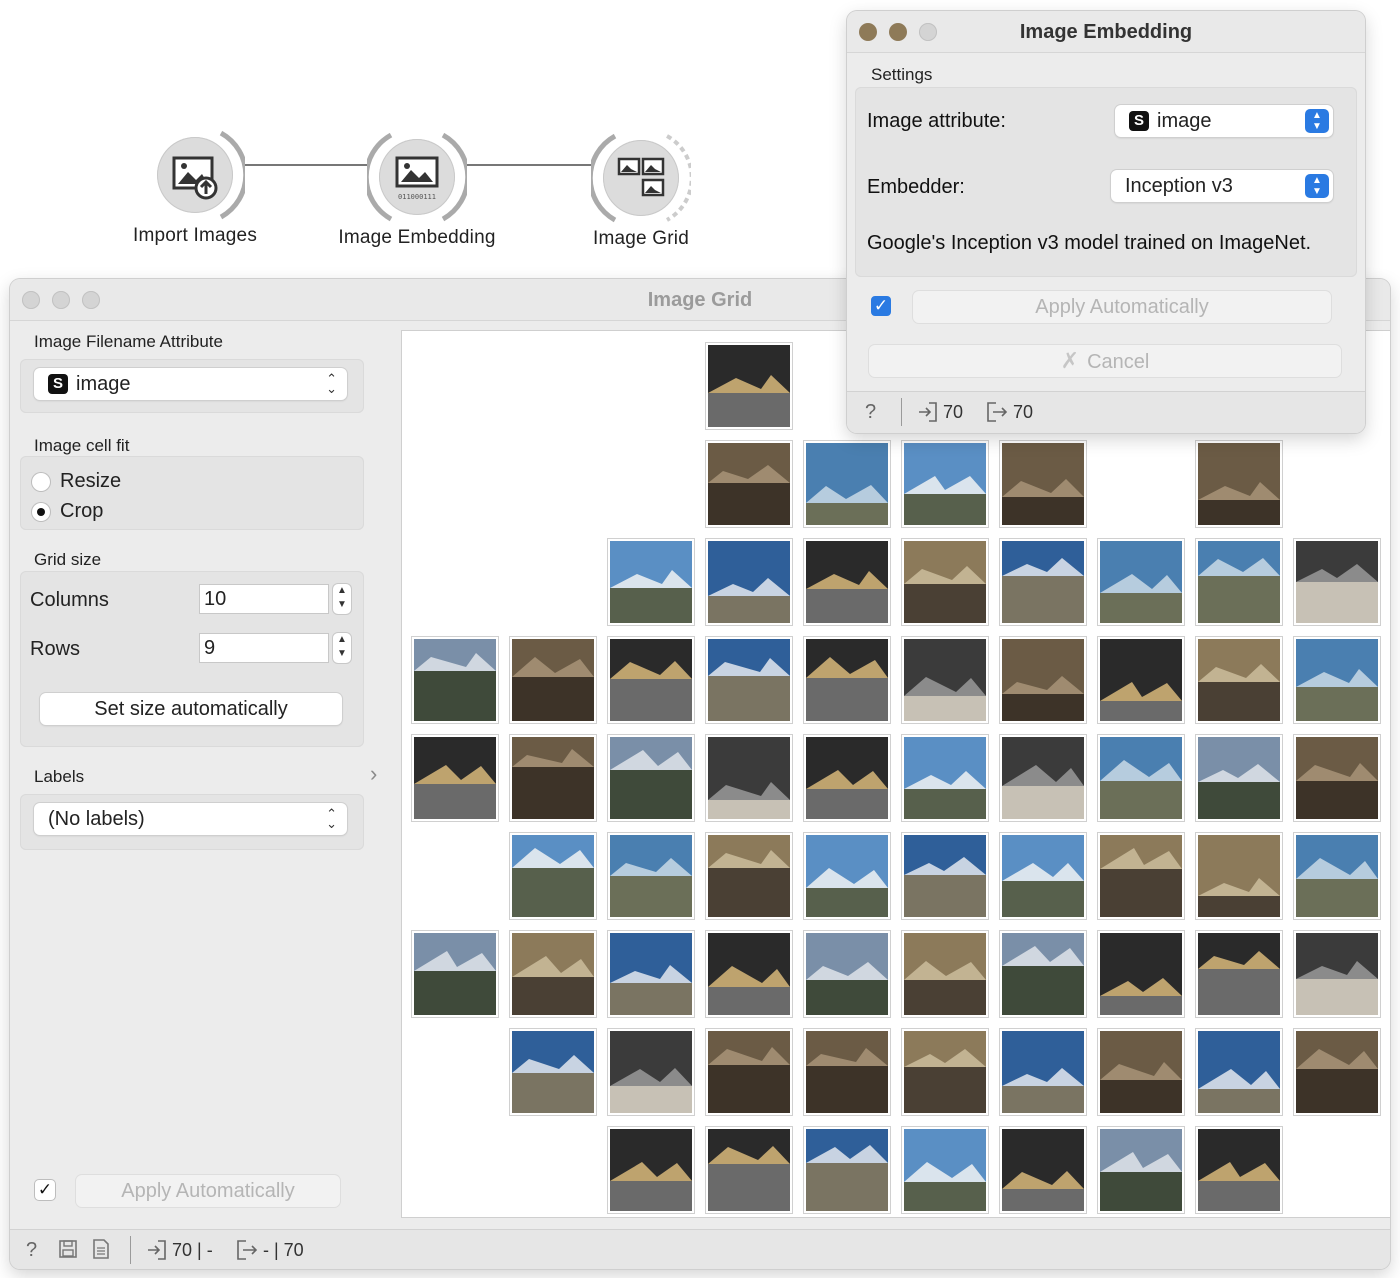  I want to click on columns-input: 10, so click(264, 599).